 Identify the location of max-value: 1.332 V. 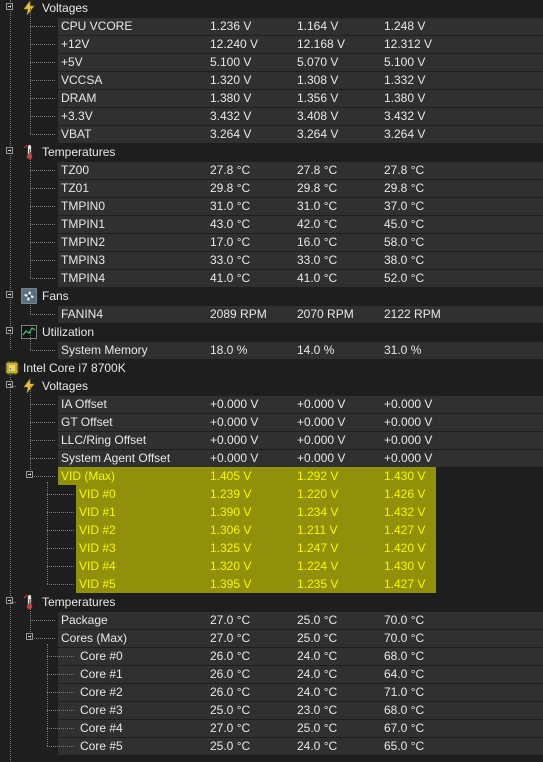
(405, 80).